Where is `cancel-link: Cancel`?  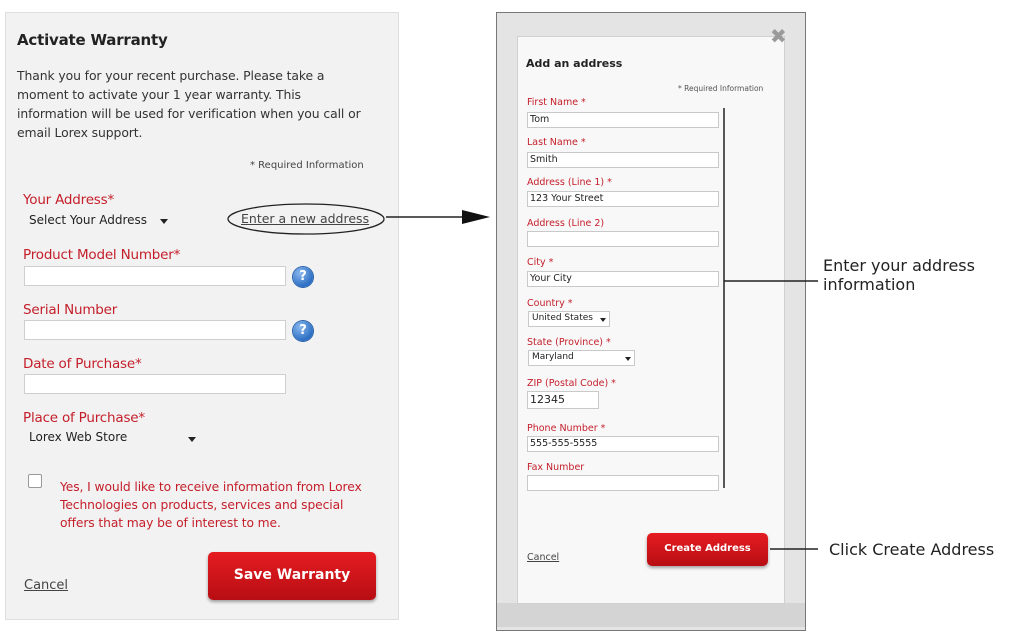 cancel-link: Cancel is located at coordinates (46, 585).